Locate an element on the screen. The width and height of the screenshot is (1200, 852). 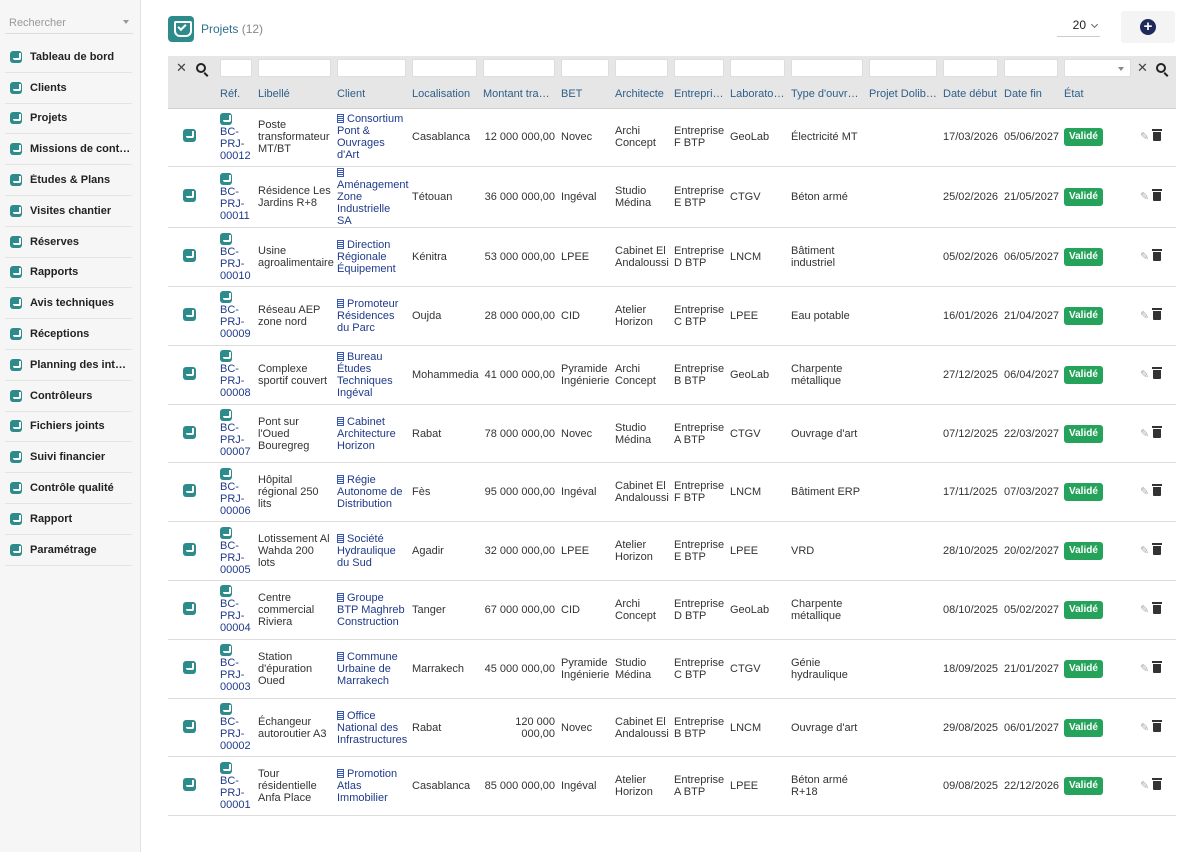
filter-date-fin-input is located at coordinates (1031, 68).